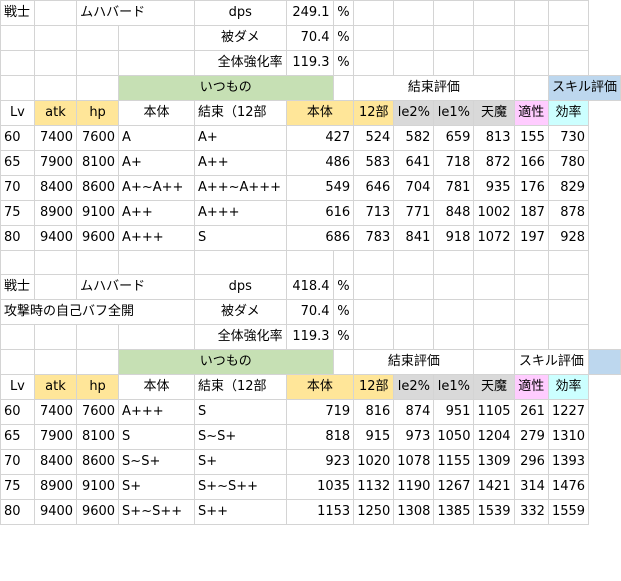 The image size is (621, 581). Describe the element at coordinates (240, 387) in the screenshot. I see `header-kessoku: 結束（12部` at that location.